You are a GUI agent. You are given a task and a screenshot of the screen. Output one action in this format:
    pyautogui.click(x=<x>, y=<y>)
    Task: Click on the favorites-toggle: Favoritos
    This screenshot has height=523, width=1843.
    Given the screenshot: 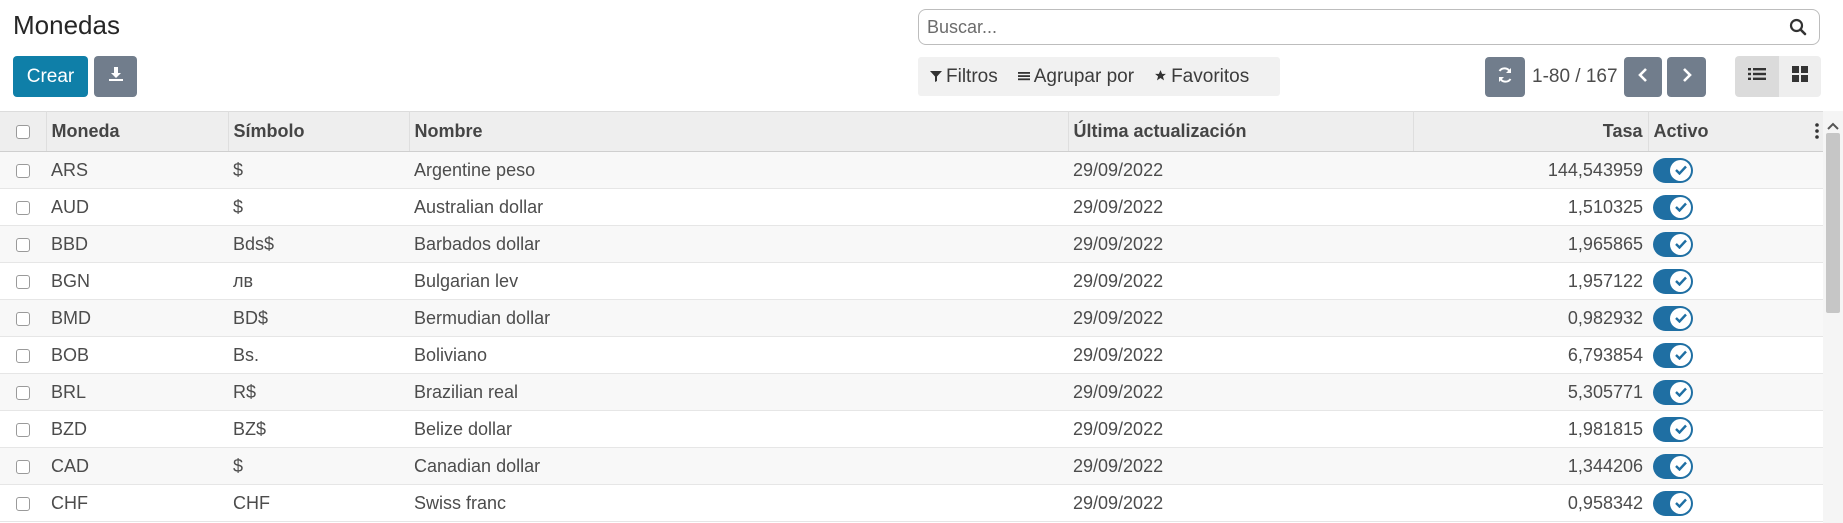 What is the action you would take?
    pyautogui.click(x=1201, y=77)
    